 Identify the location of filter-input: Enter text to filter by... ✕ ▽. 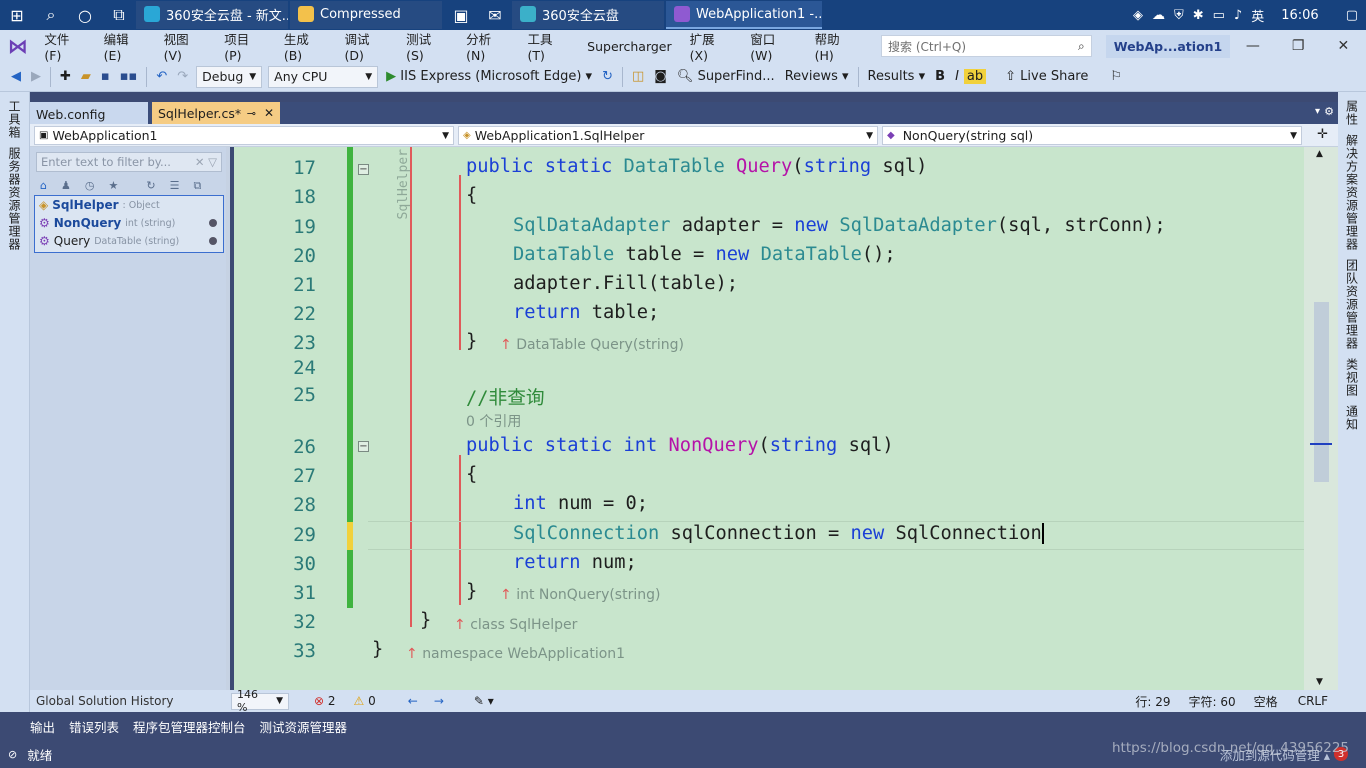
(129, 162).